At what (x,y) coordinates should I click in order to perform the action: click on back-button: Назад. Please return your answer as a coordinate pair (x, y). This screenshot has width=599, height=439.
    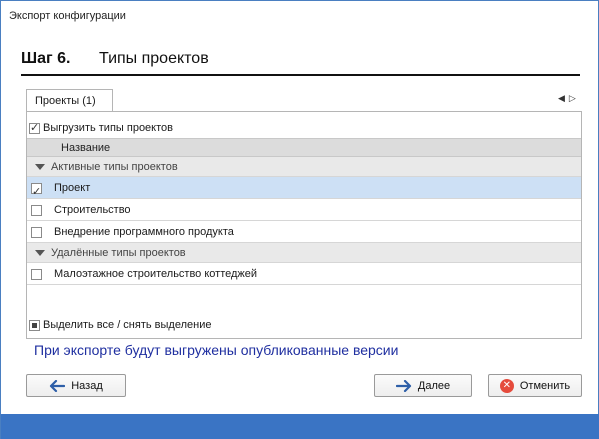
    Looking at the image, I should click on (76, 385).